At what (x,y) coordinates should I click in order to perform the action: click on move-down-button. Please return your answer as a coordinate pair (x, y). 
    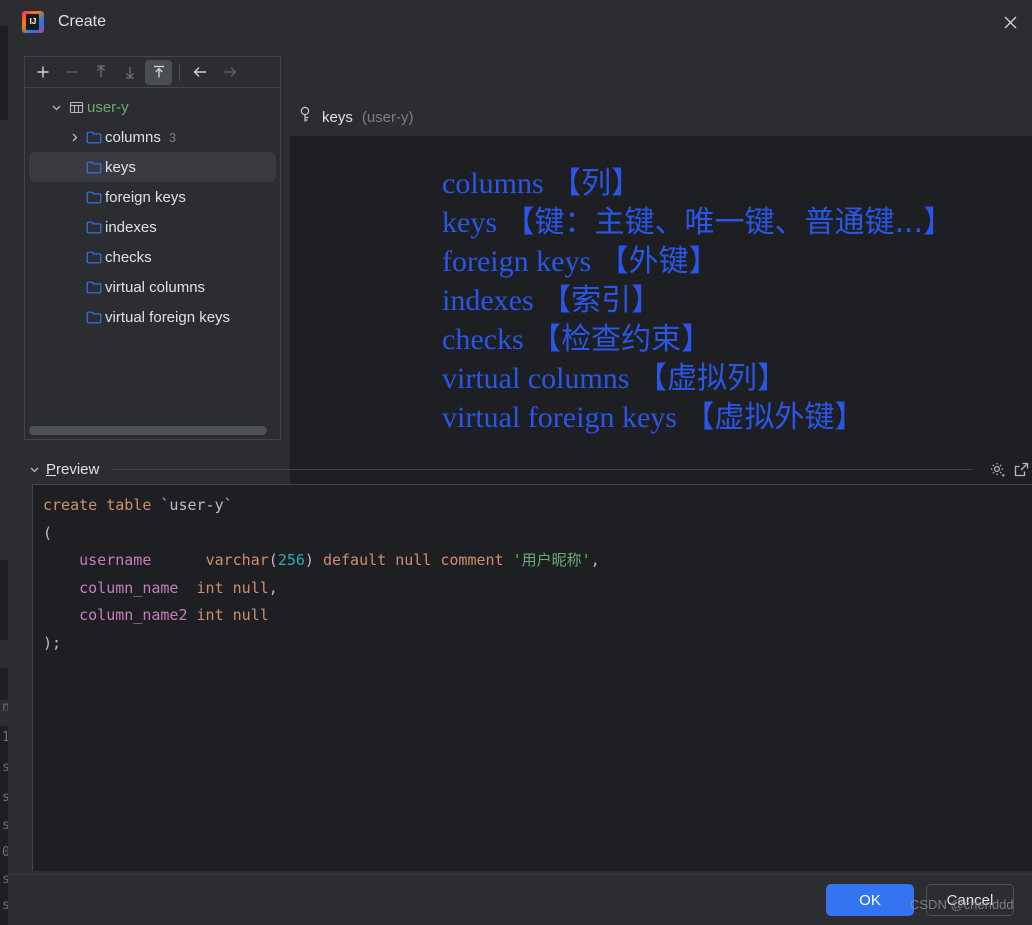
    Looking at the image, I should click on (129, 72).